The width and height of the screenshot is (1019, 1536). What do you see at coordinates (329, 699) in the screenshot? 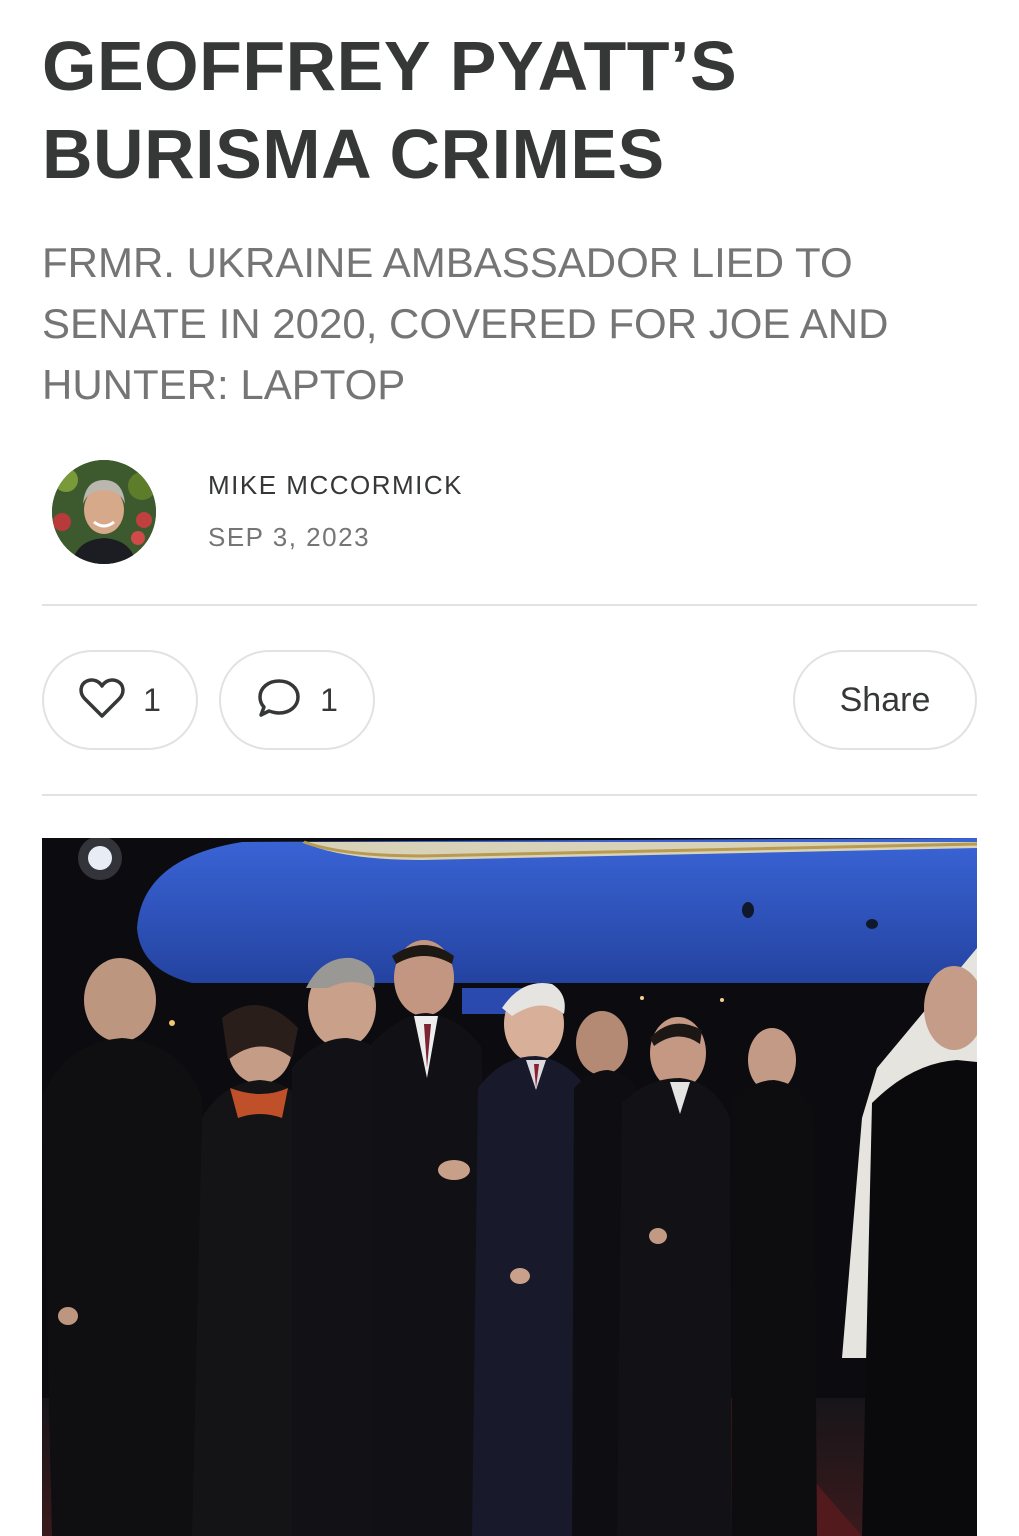
I see `comment-count: 1` at bounding box center [329, 699].